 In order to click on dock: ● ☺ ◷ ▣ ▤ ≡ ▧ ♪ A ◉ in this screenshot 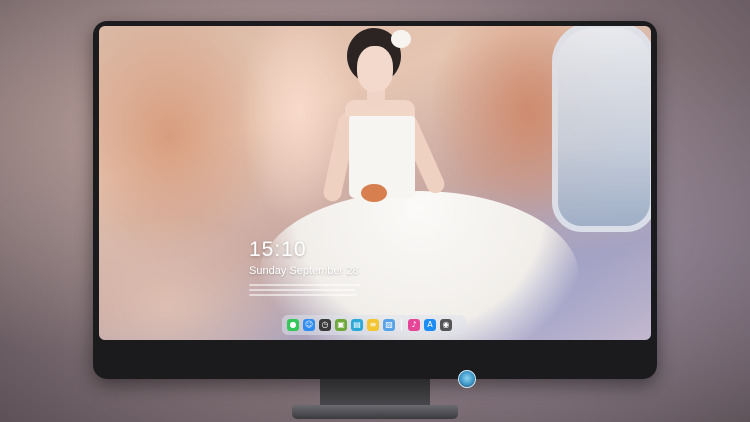, I will do `click(374, 325)`.